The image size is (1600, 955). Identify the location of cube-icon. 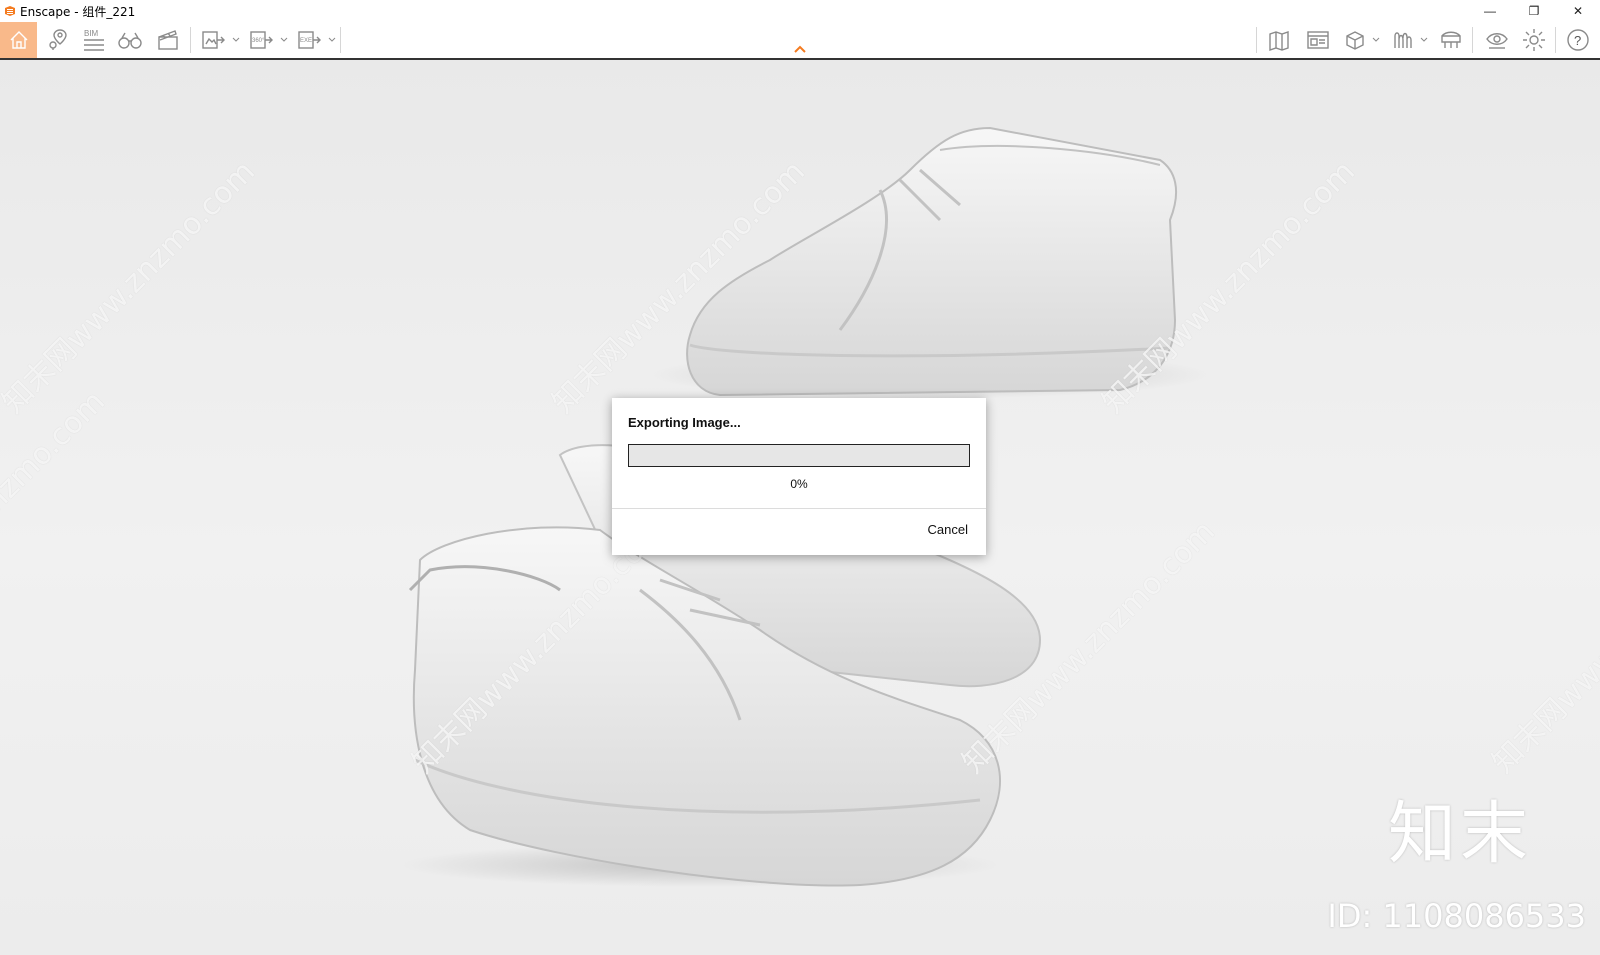
(1355, 40).